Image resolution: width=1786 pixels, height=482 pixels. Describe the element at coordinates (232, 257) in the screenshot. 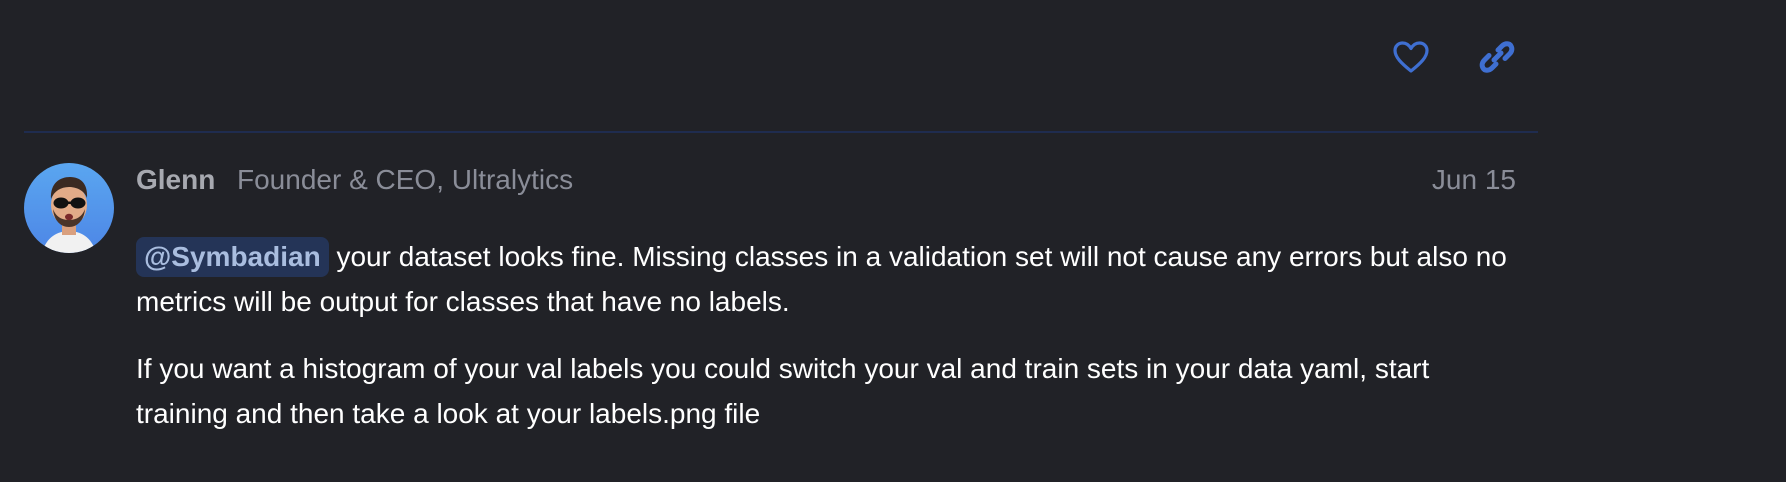

I see `user-mention: @Symbadian` at that location.